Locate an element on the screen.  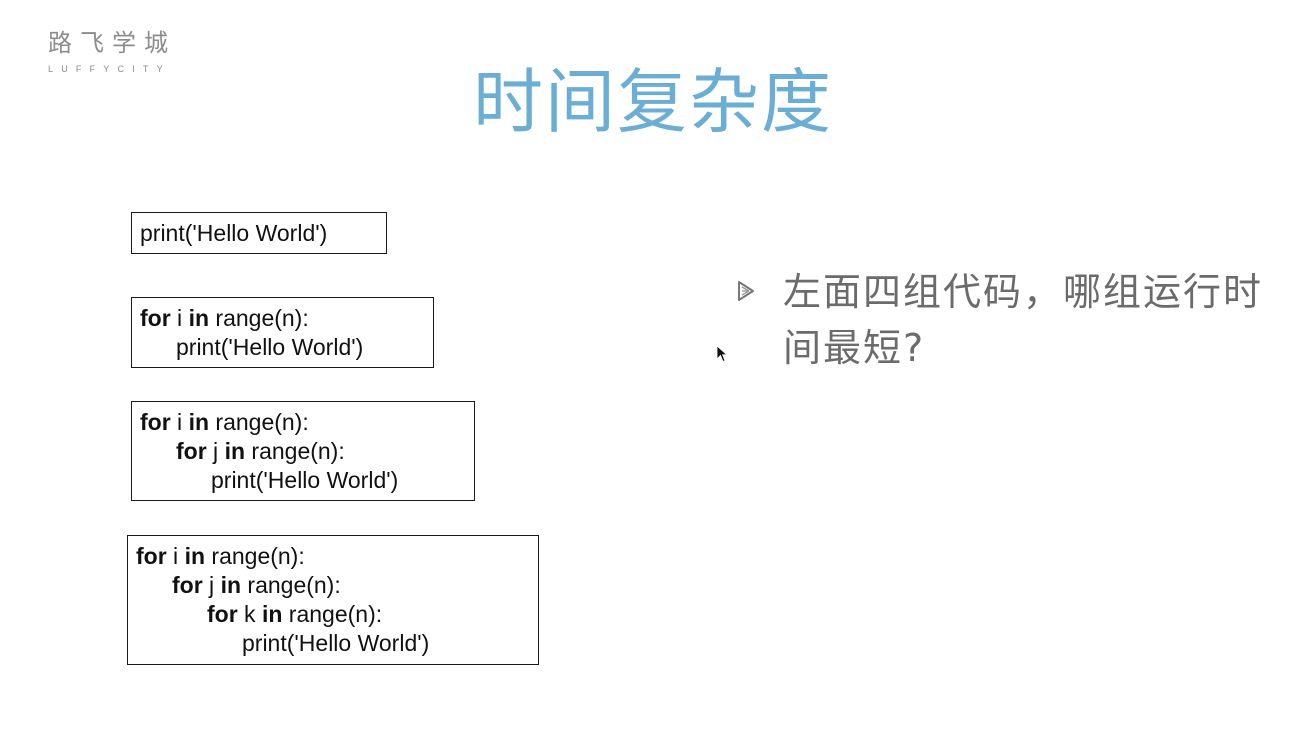
question-text: 左面四组代码，哪组运行时间最短? is located at coordinates (1023, 320).